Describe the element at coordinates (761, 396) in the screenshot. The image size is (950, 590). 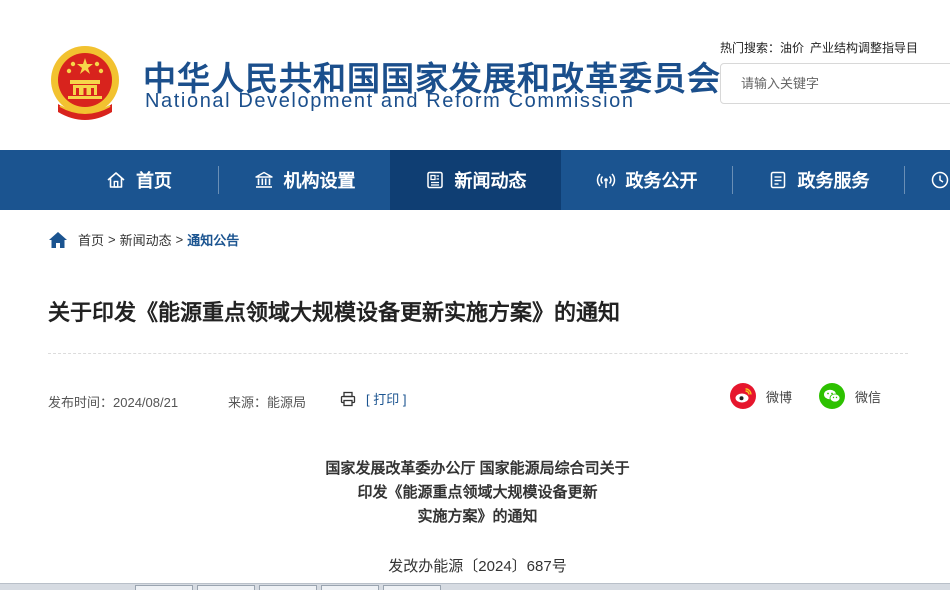
I see `share-weibo-button: 微博` at that location.